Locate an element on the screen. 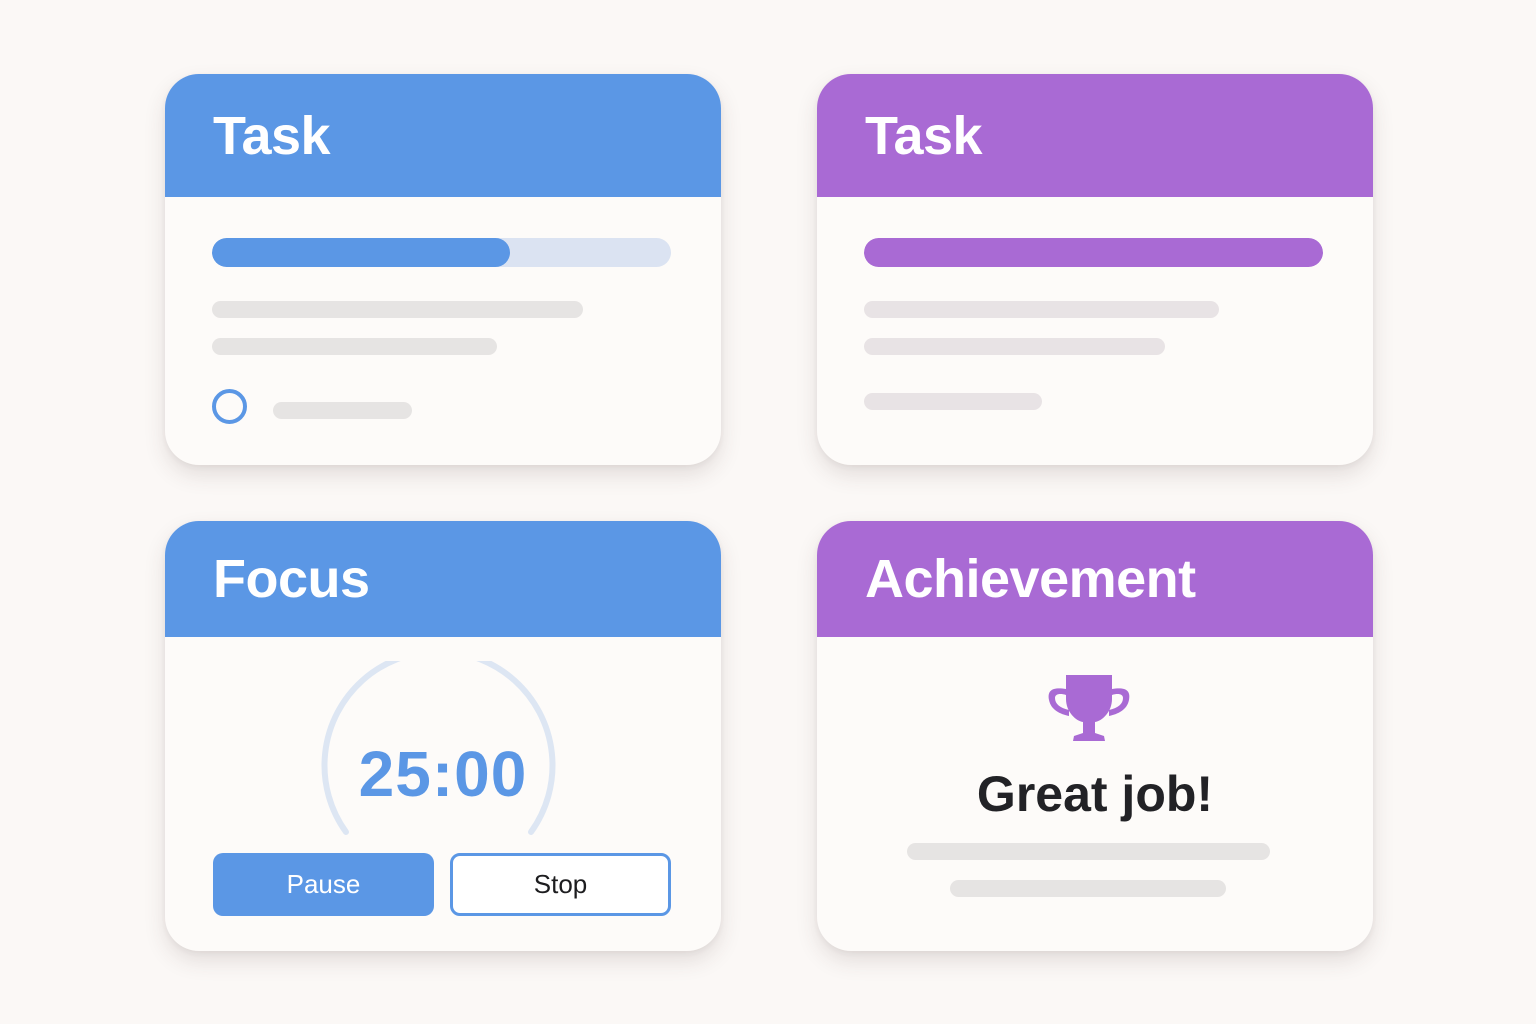 This screenshot has height=1024, width=1536. achievement-message: Great job! is located at coordinates (1095, 794).